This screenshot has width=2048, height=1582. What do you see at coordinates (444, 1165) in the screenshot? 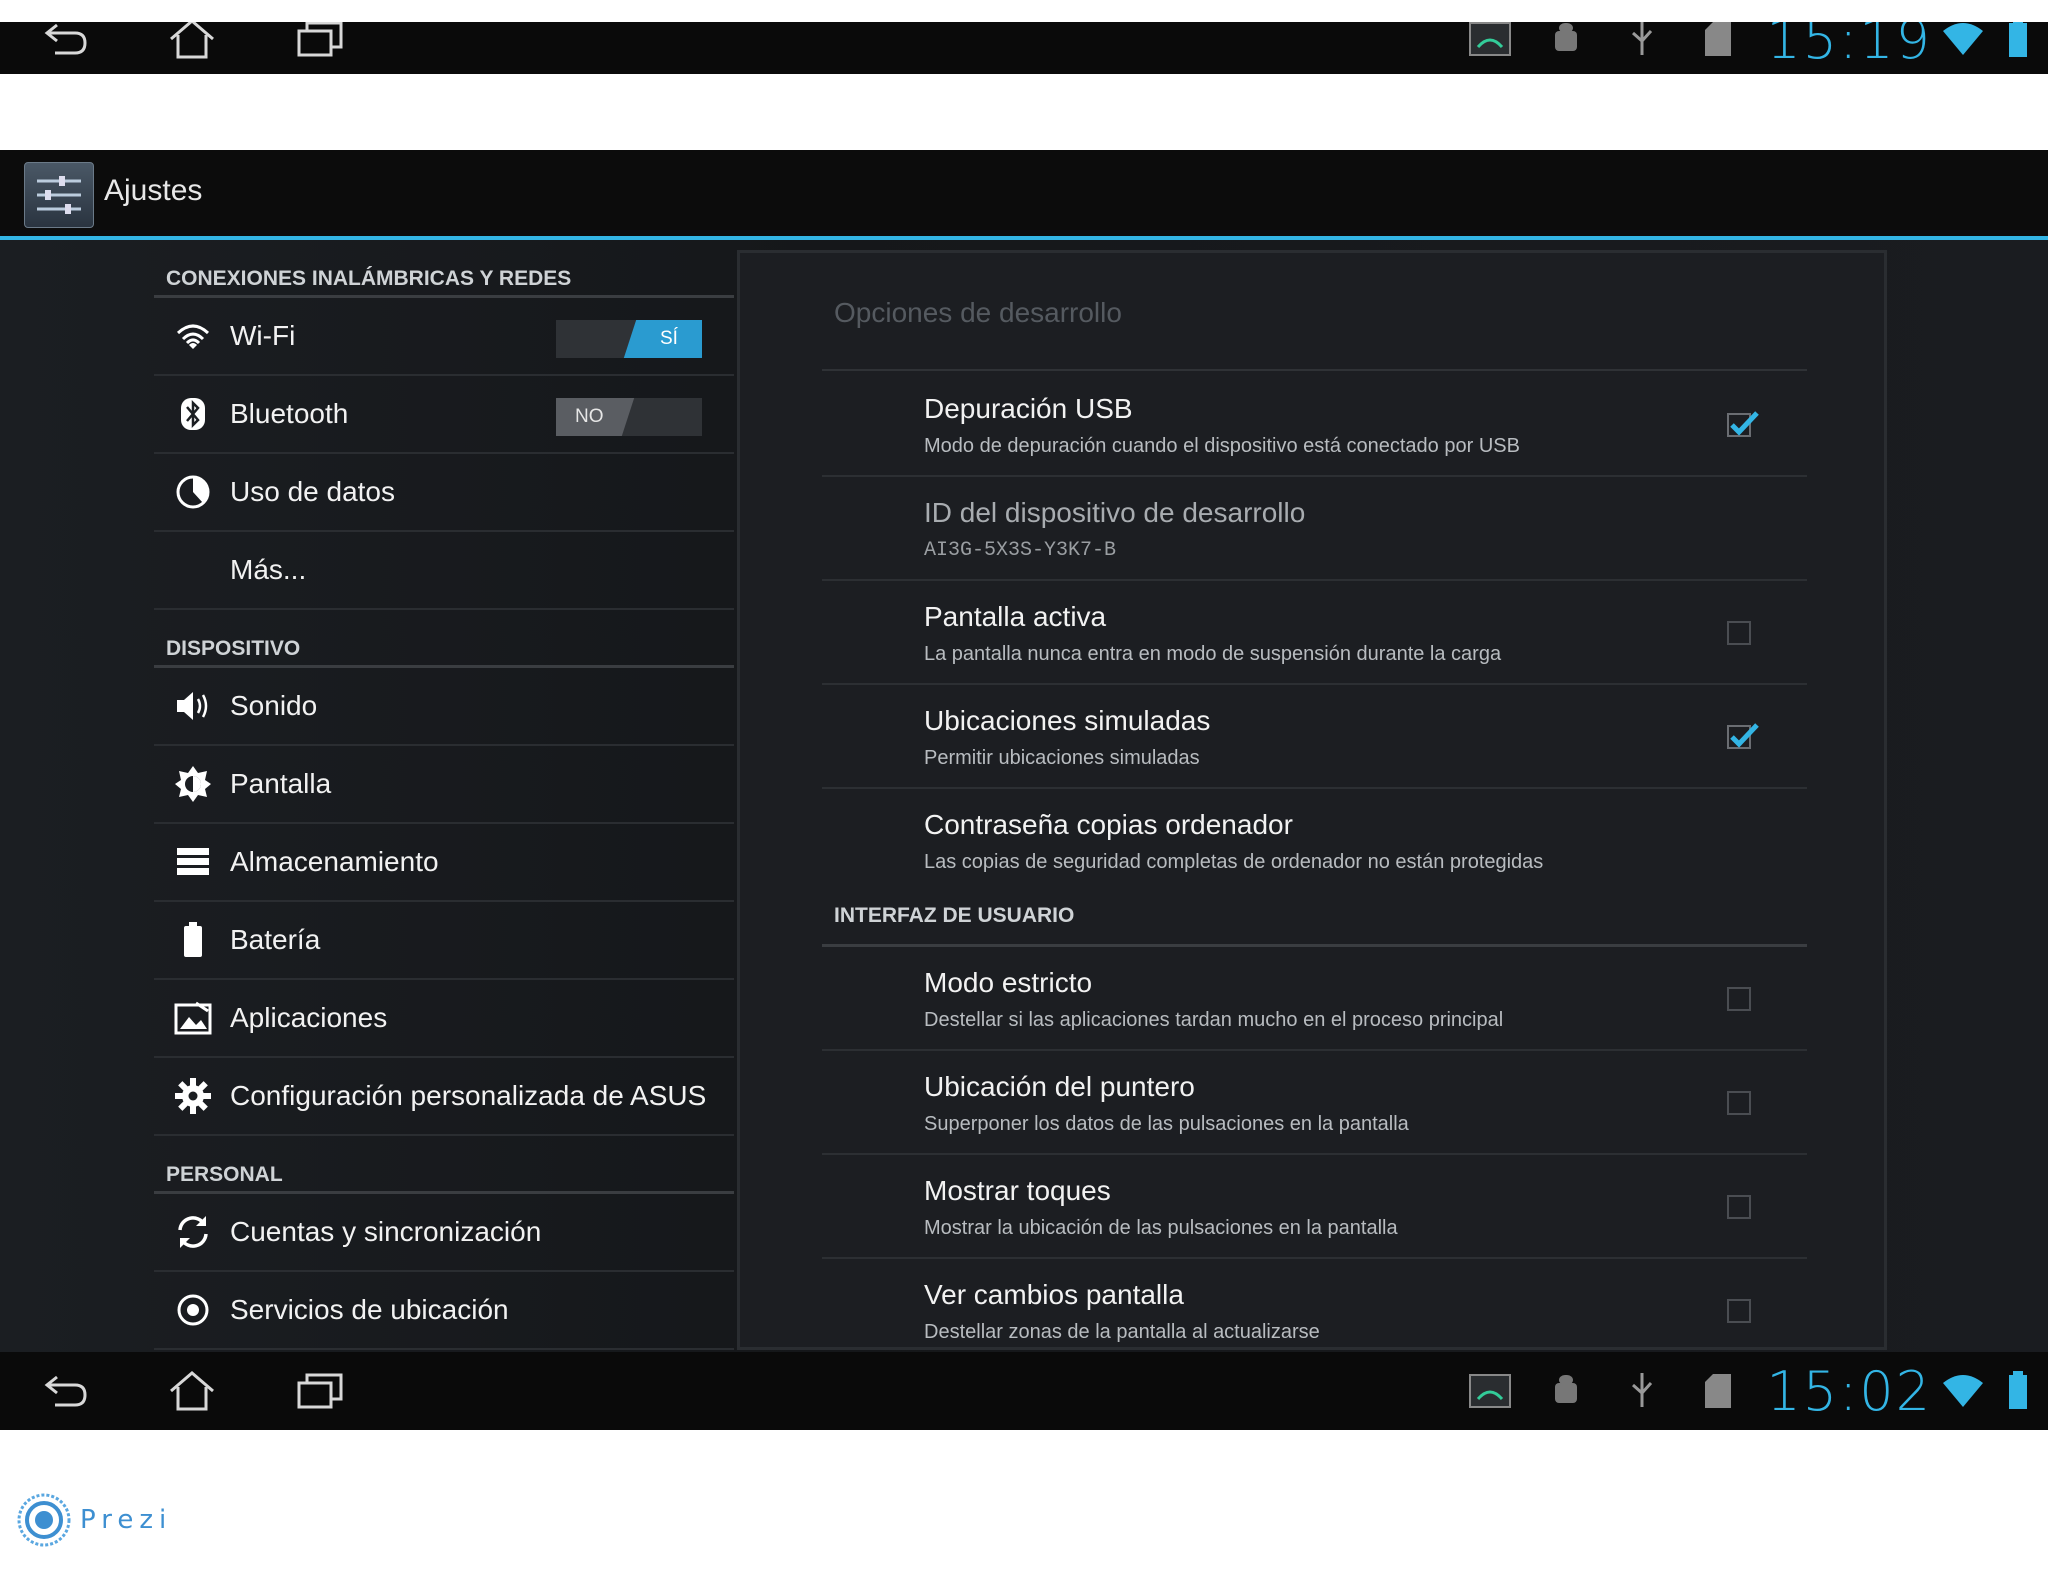
I see `section-header-personal: PERSONAL` at bounding box center [444, 1165].